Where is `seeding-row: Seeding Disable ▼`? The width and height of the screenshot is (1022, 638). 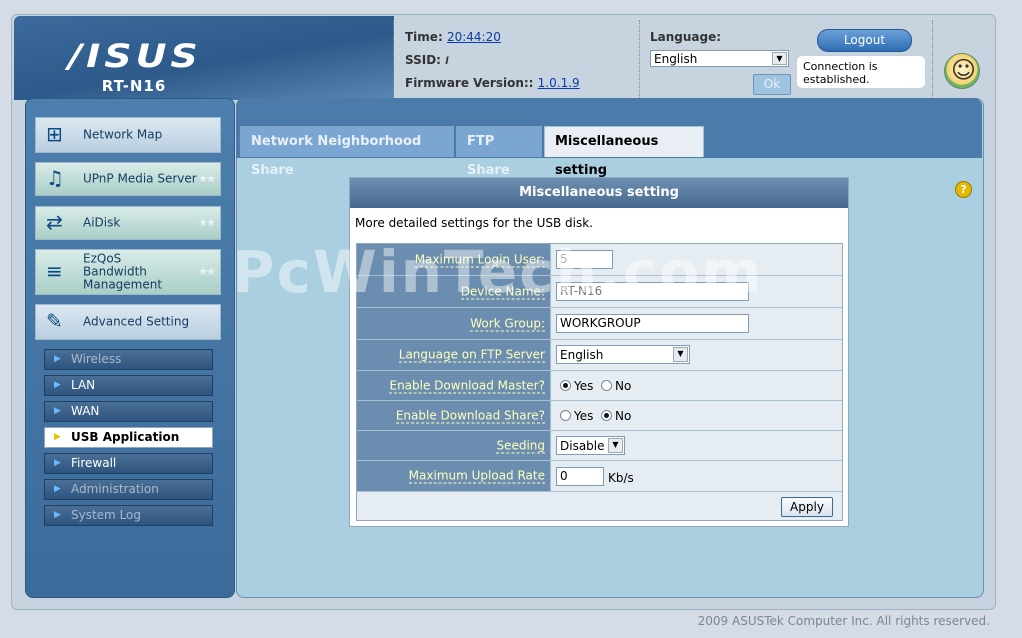 seeding-row: Seeding Disable ▼ is located at coordinates (599, 446).